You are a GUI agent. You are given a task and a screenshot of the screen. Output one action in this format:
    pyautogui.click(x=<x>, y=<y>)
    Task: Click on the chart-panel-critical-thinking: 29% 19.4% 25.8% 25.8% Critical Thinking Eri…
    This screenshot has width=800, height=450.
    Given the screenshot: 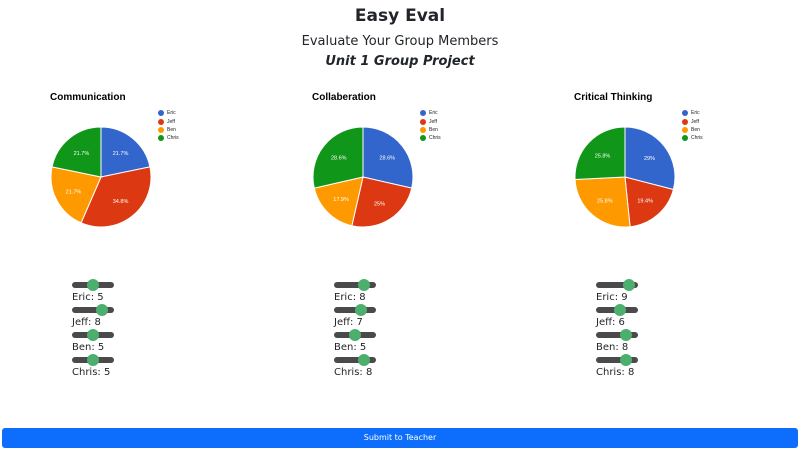 What is the action you would take?
    pyautogui.click(x=674, y=163)
    